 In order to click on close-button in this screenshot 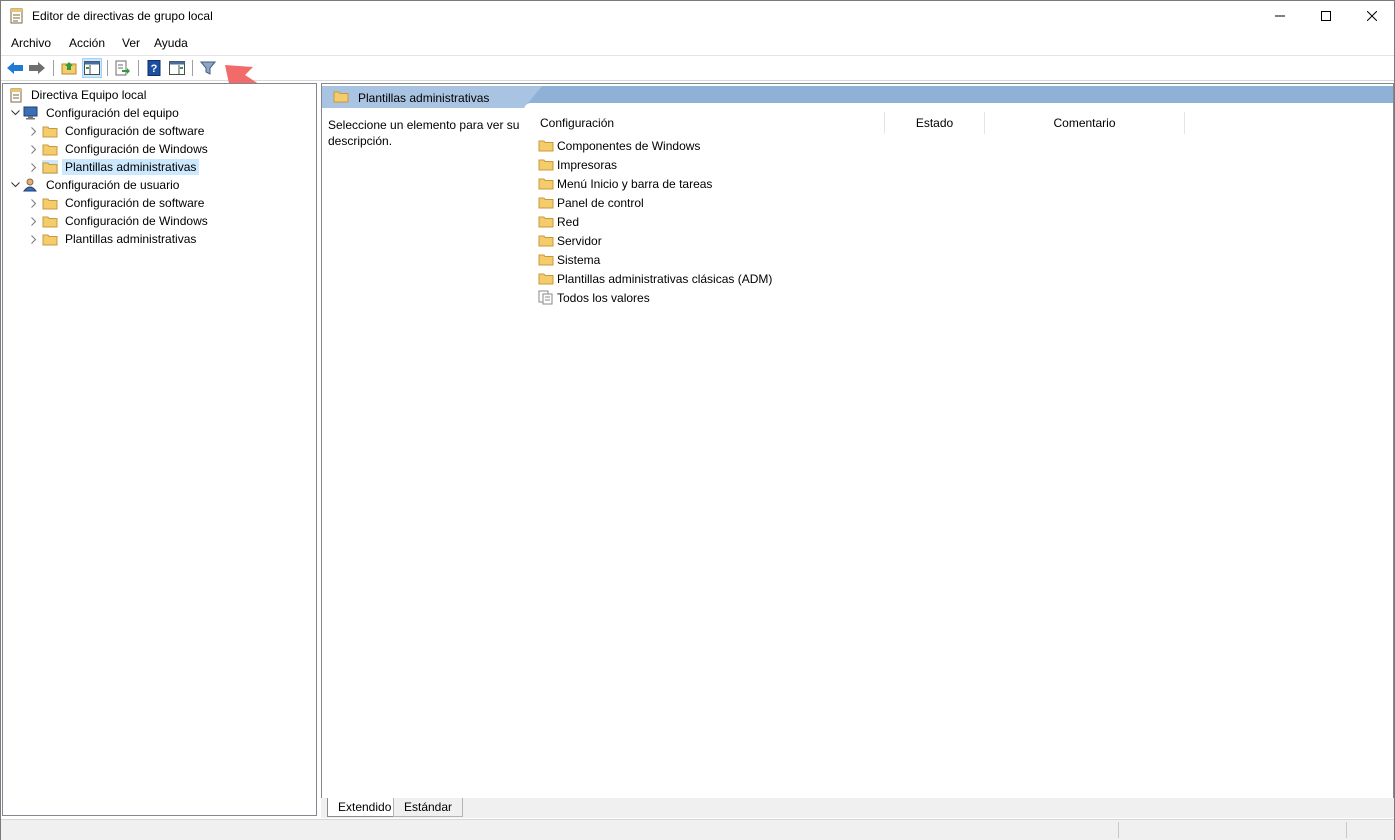, I will do `click(1372, 16)`.